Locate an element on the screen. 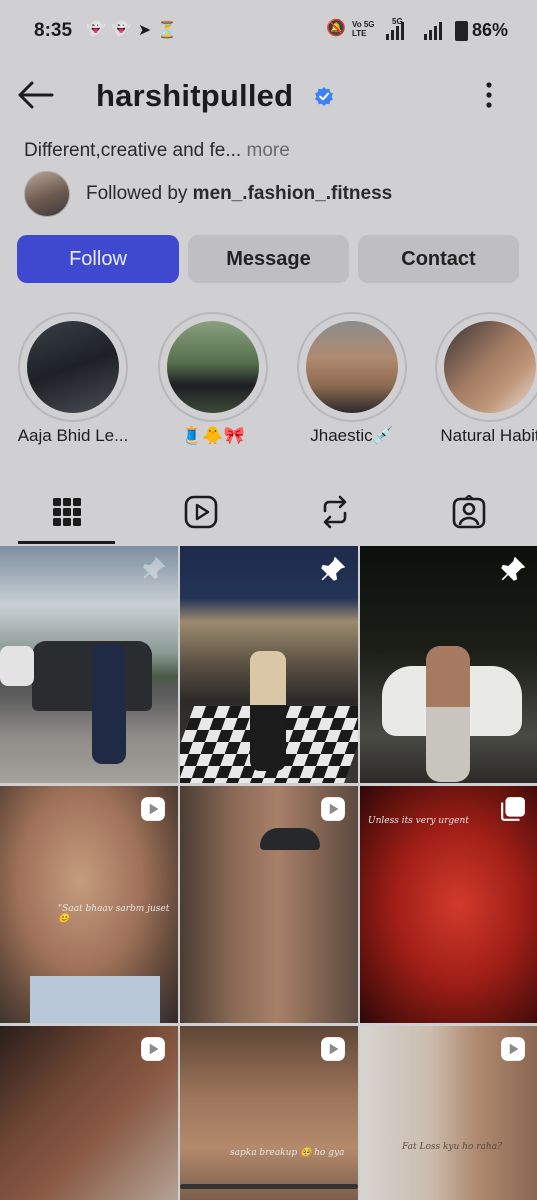 The image size is (537, 1200). post-thumbnail: "Saat bhaav sarbm juset 😊 is located at coordinates (89, 904).